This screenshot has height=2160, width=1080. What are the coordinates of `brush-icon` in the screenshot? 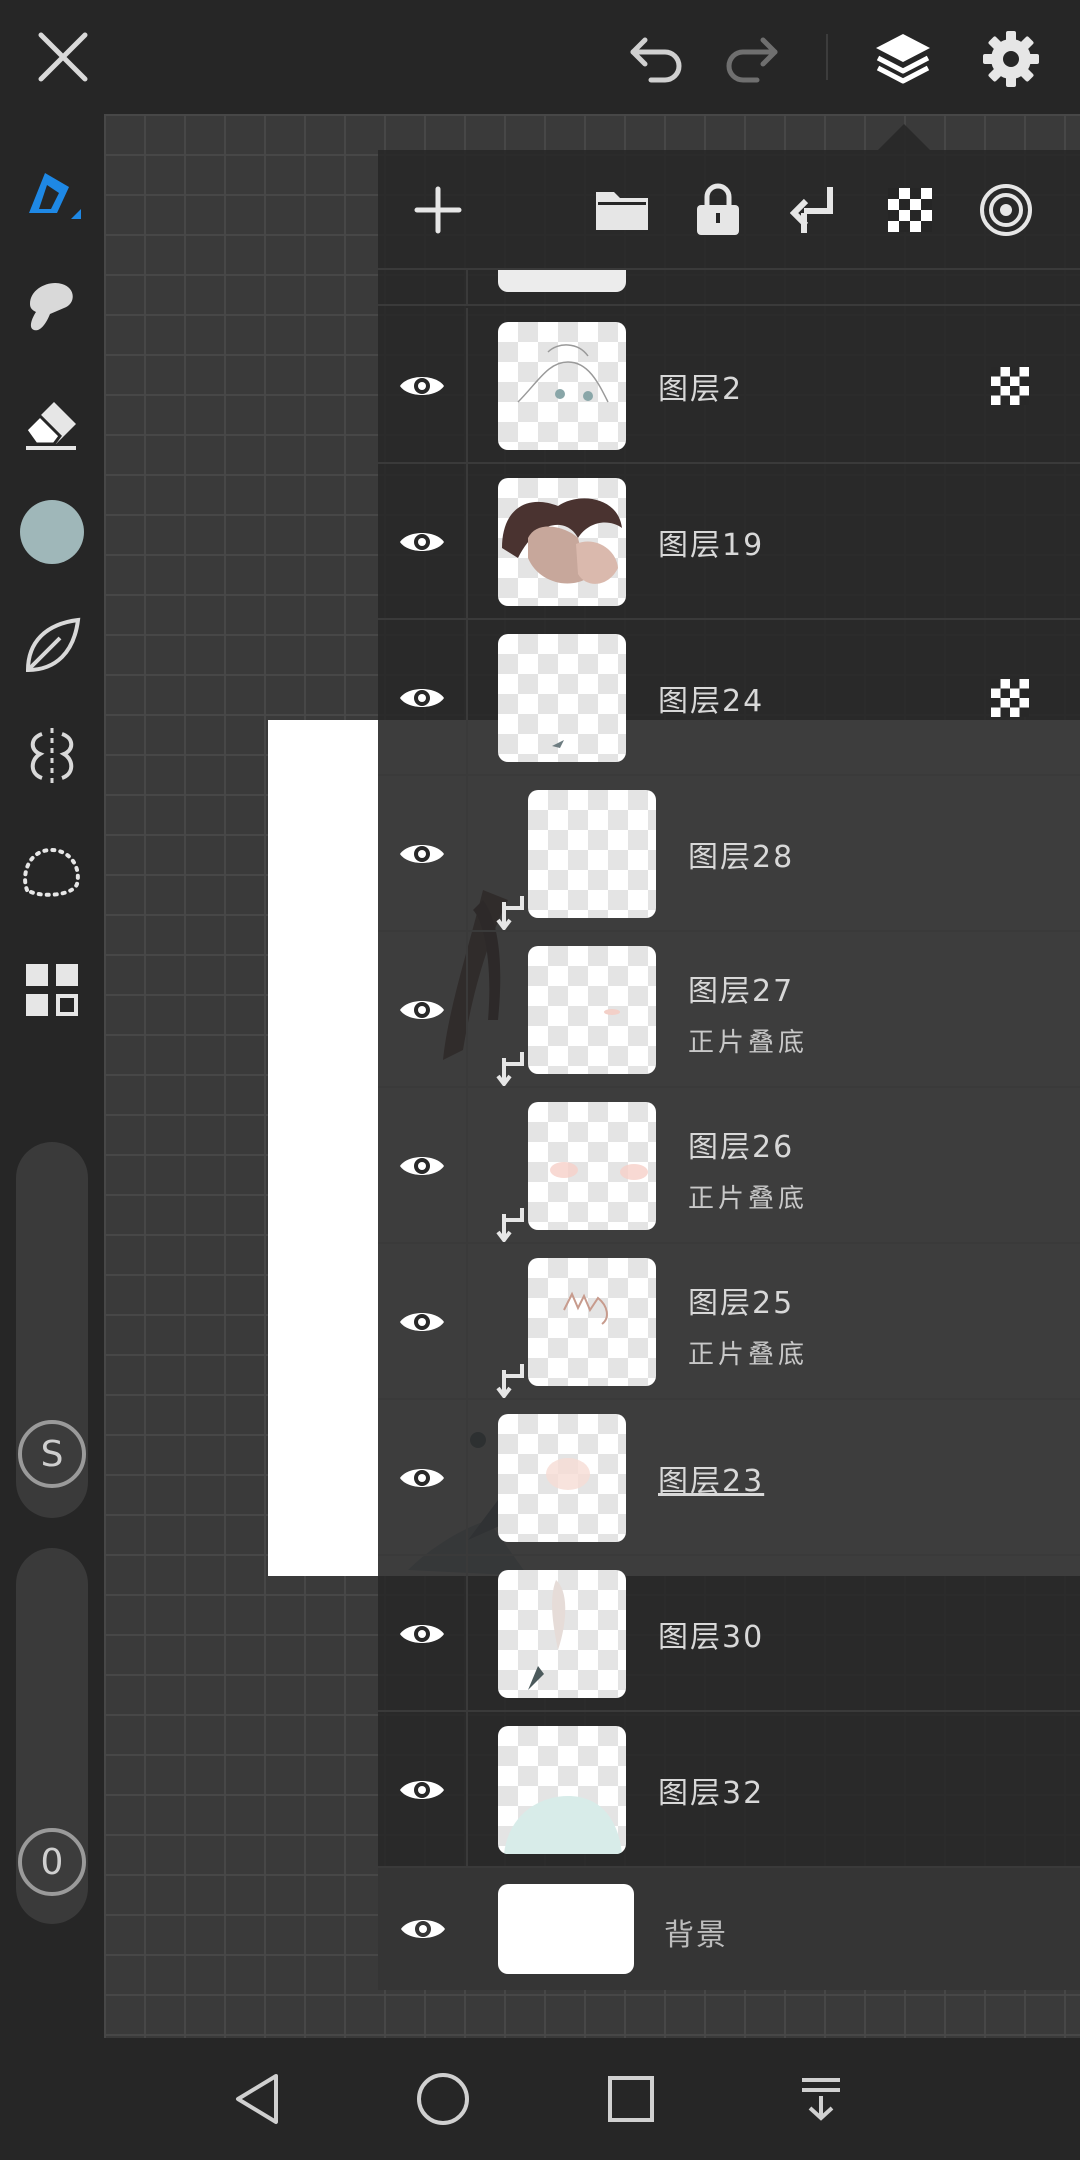 It's located at (52, 196).